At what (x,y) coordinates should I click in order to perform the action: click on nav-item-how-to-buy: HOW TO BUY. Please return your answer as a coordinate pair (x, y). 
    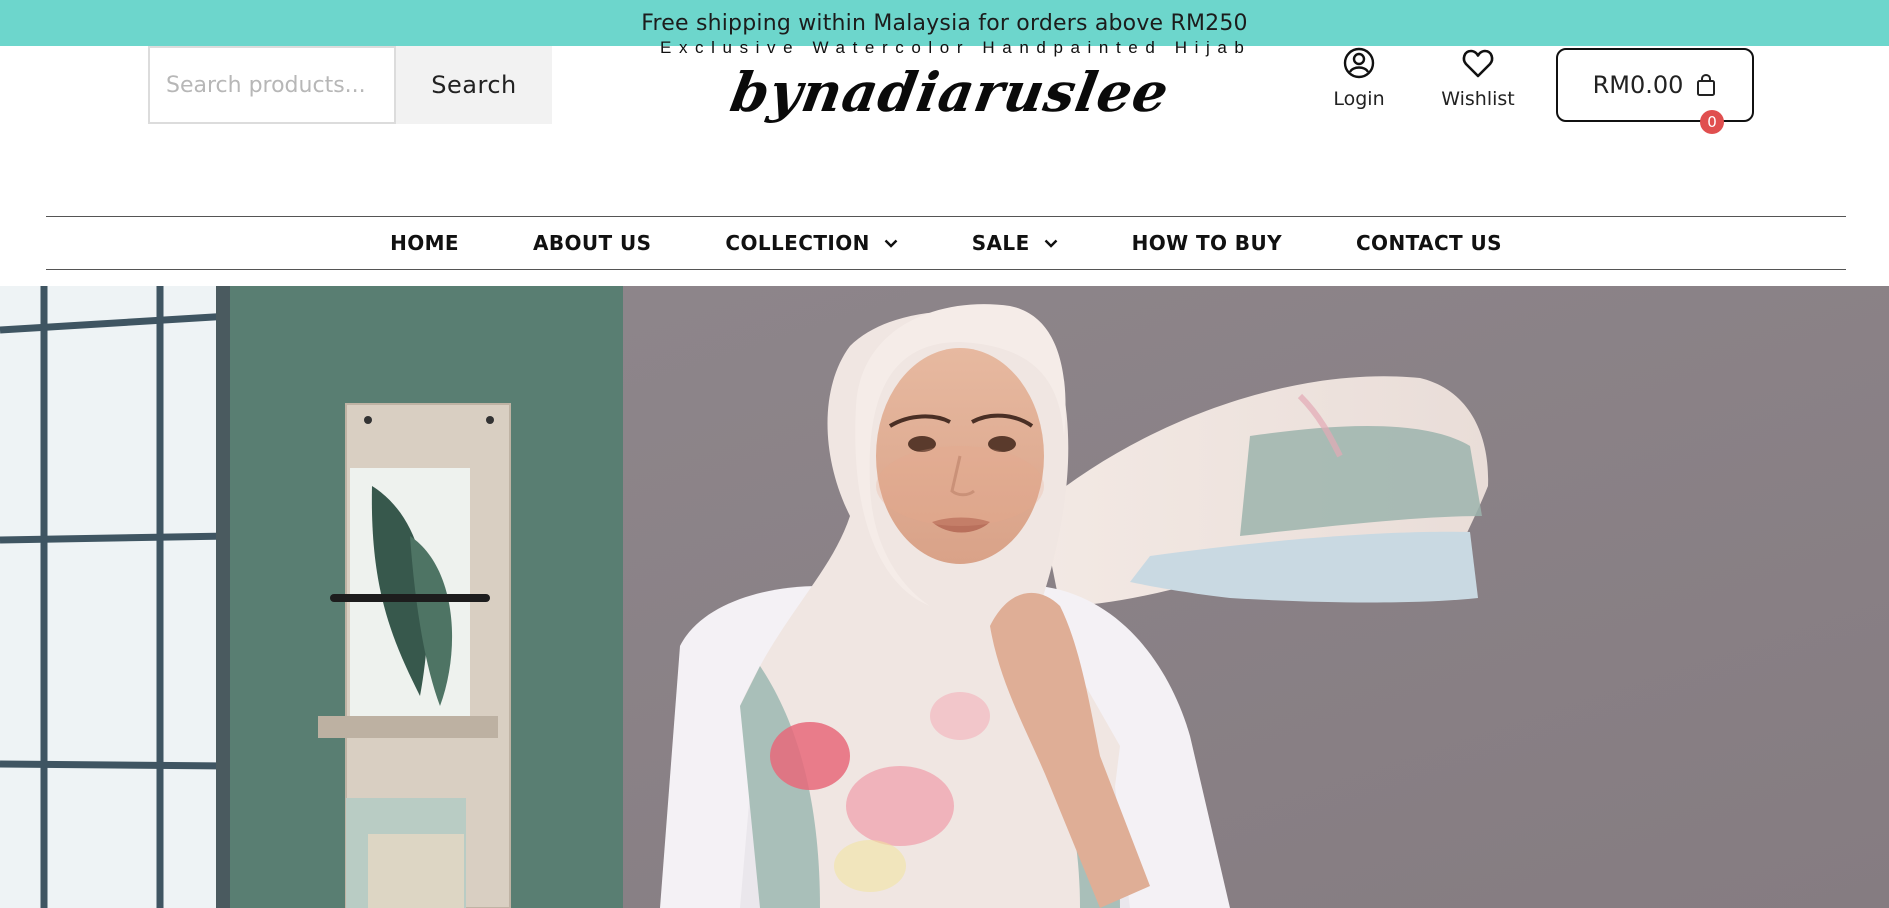
    Looking at the image, I should click on (1207, 243).